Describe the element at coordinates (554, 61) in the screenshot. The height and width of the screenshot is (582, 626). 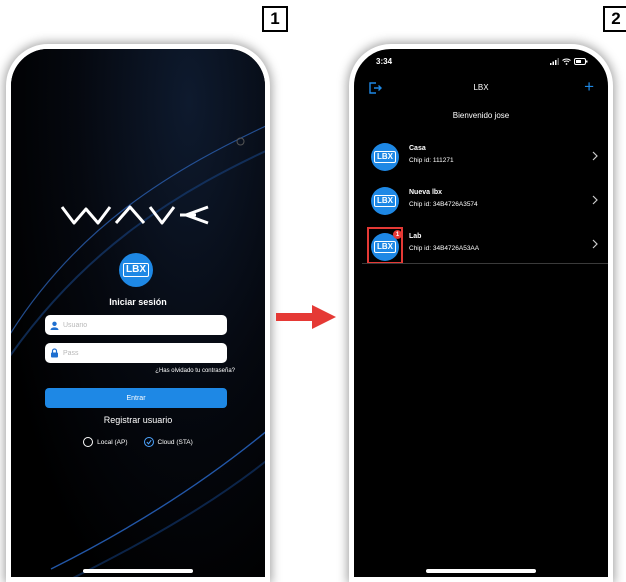
I see `signal-icon` at that location.